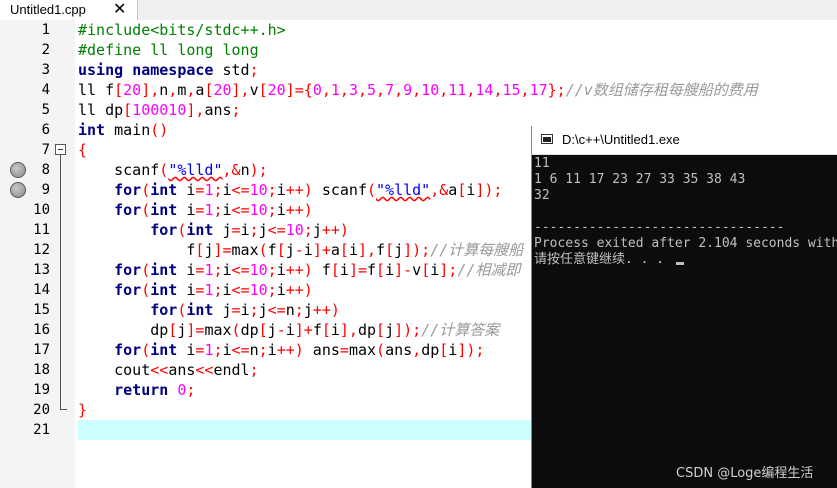 The width and height of the screenshot is (837, 488). Describe the element at coordinates (41, 270) in the screenshot. I see `line-number: 13` at that location.